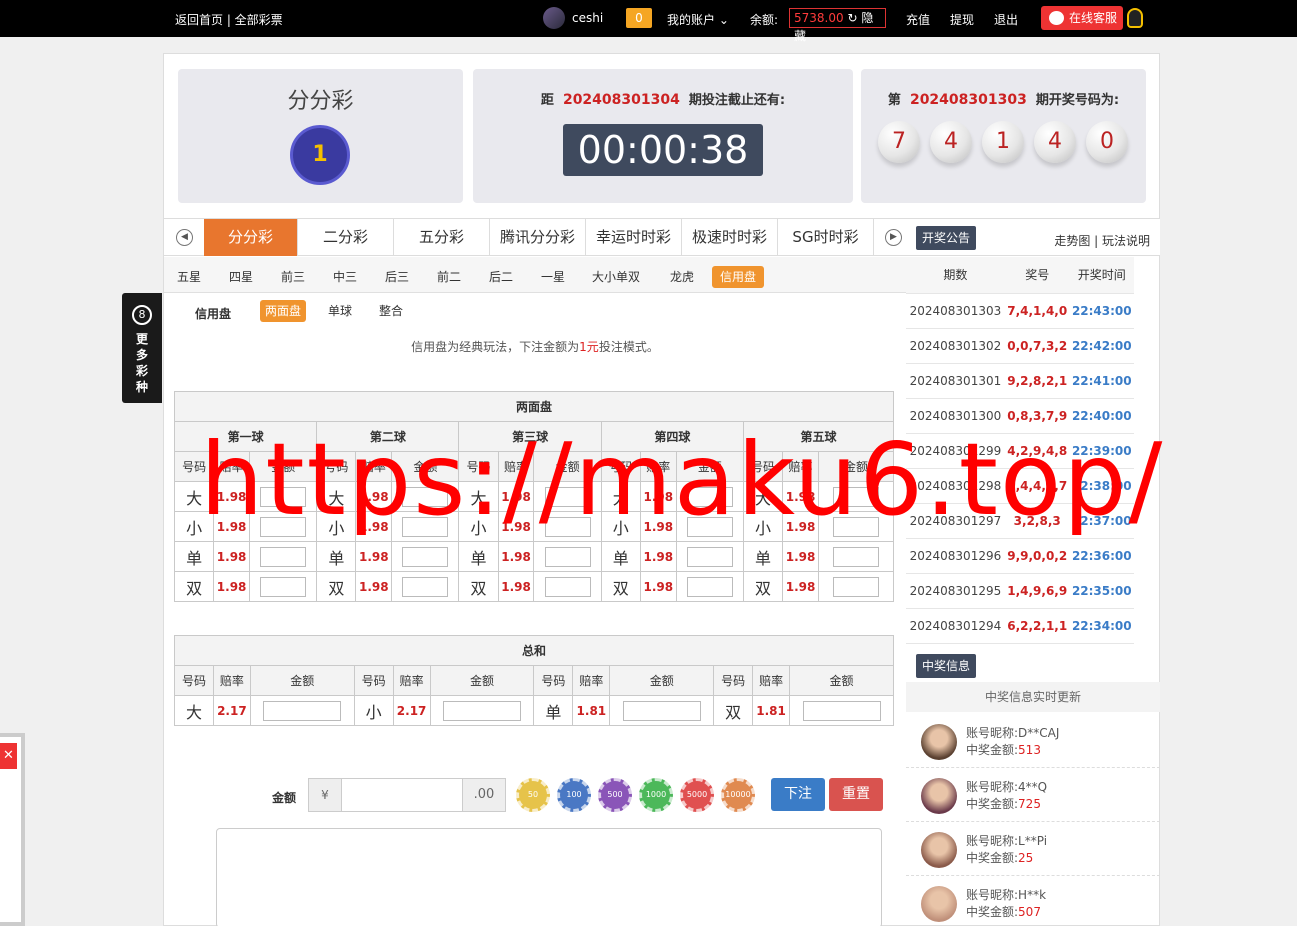  What do you see at coordinates (634, 237) in the screenshot?
I see `tab-lucky: 幸运时时彩` at bounding box center [634, 237].